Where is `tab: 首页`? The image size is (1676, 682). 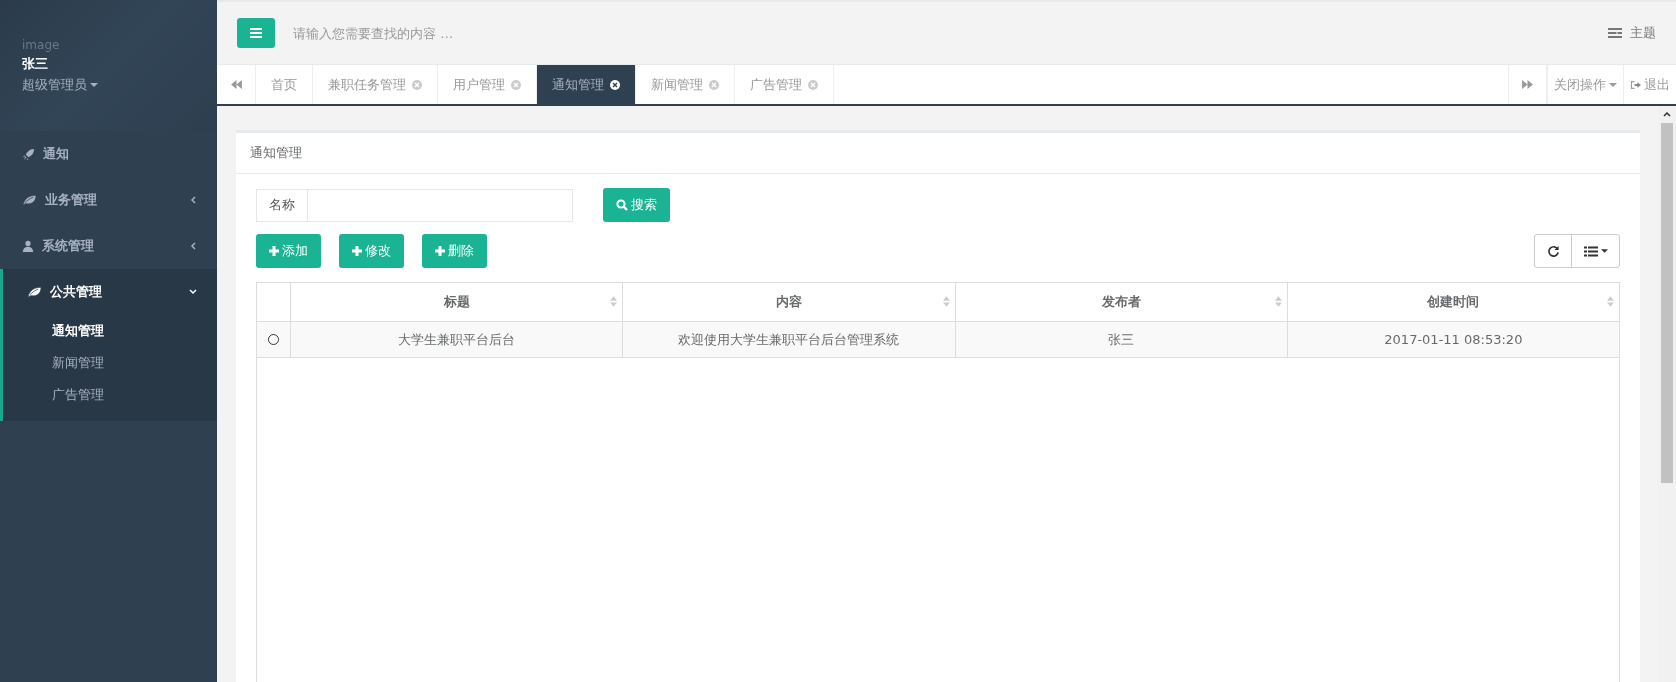
tab: 首页 is located at coordinates (284, 84).